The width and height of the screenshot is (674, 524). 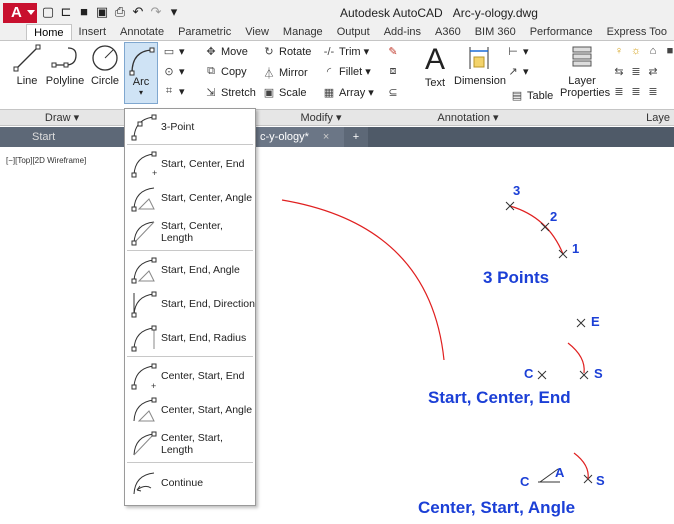 What do you see at coordinates (190, 127) in the screenshot?
I see `menu-item-3-point: 3-Point` at bounding box center [190, 127].